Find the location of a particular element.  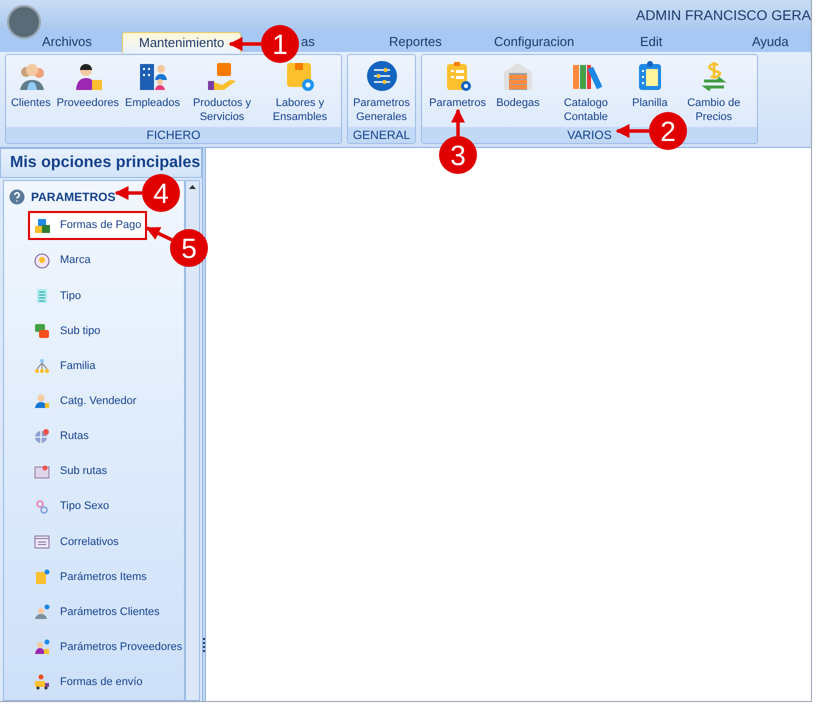

callout-number: 1 is located at coordinates (280, 44).